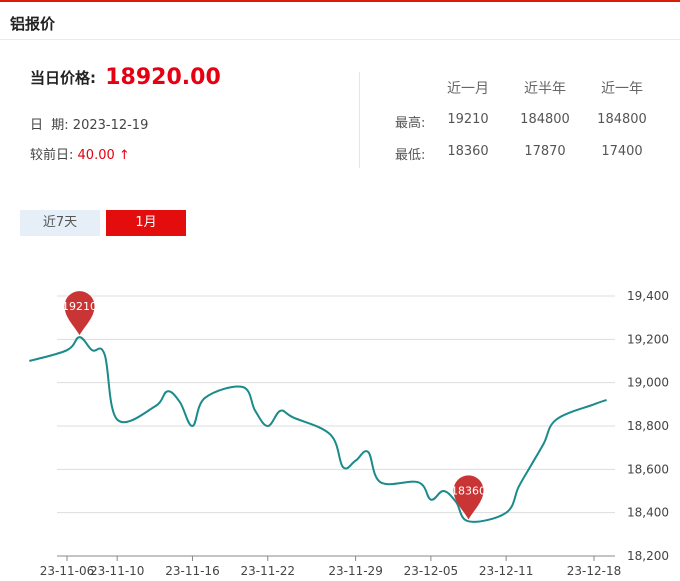  I want to click on y-tick-label: 18,200, so click(648, 556).